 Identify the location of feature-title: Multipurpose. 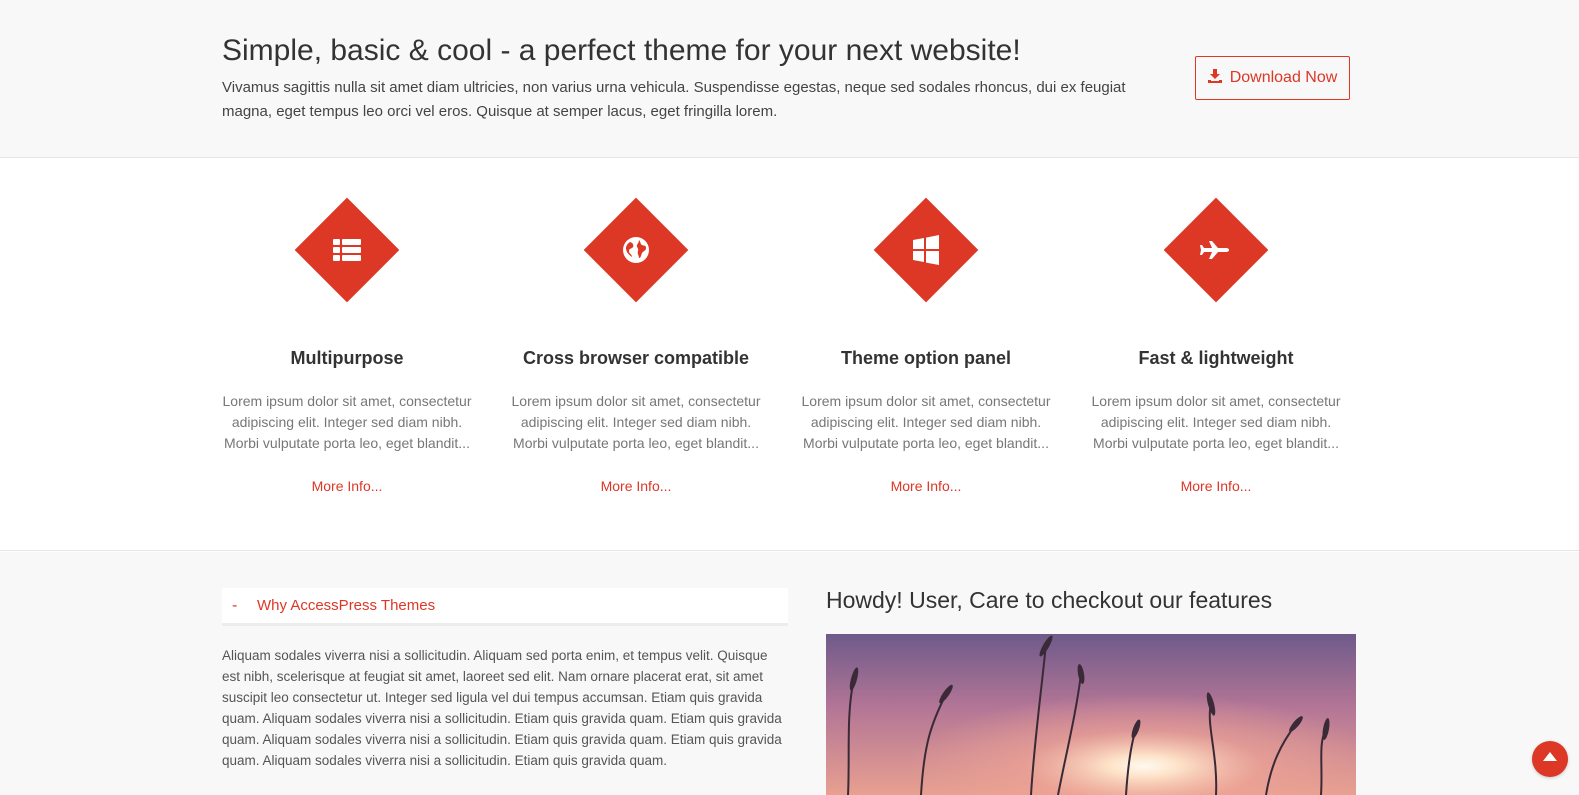
(347, 358).